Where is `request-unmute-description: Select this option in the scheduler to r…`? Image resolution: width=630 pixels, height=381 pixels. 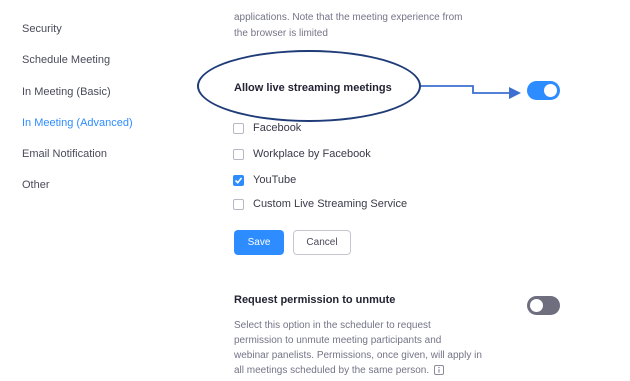 request-unmute-description: Select this option in the scheduler to r… is located at coordinates (379, 348).